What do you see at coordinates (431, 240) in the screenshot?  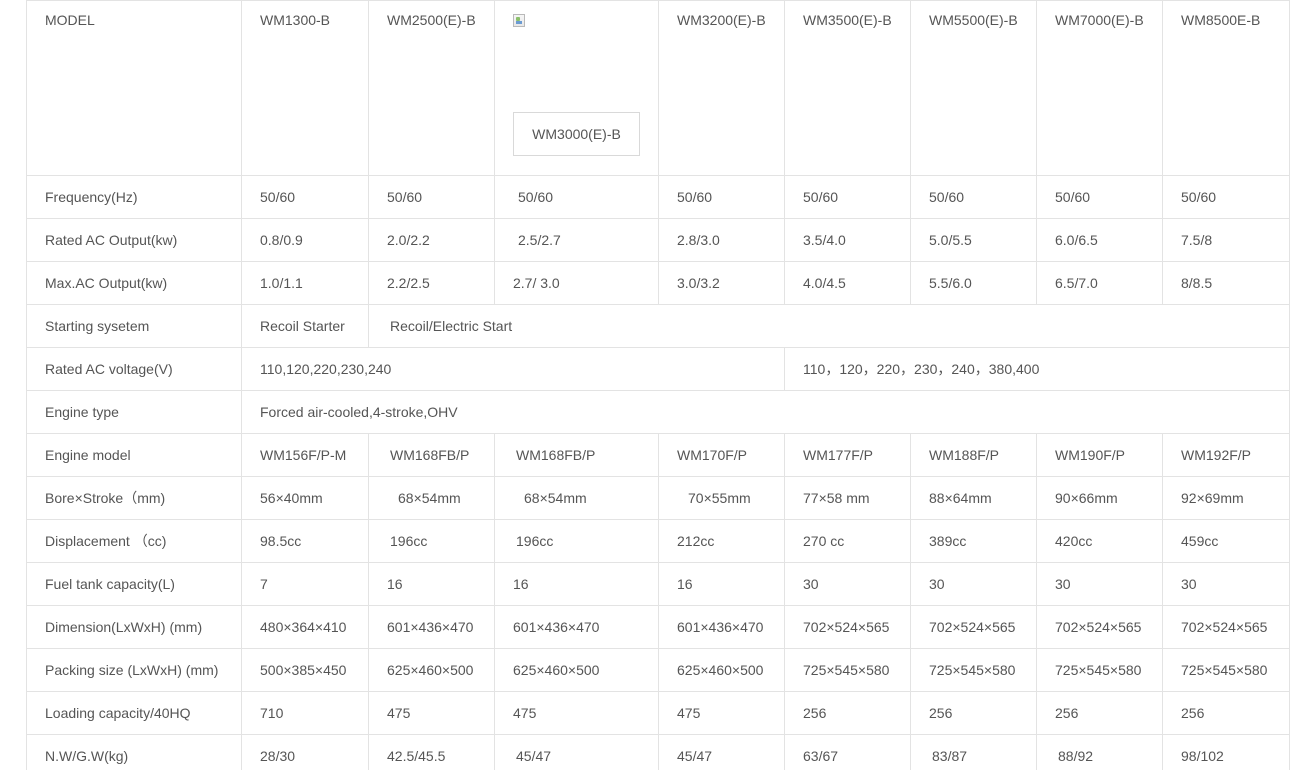 I see `spec-value: 2.0/2.2` at bounding box center [431, 240].